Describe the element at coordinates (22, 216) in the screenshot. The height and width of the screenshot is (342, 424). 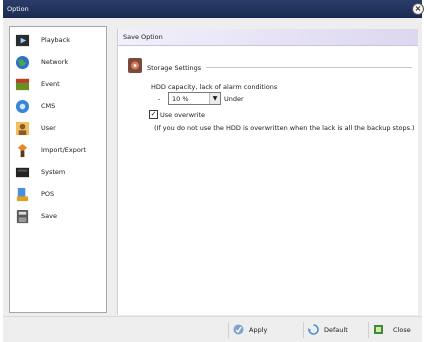
I see `save-icon` at that location.